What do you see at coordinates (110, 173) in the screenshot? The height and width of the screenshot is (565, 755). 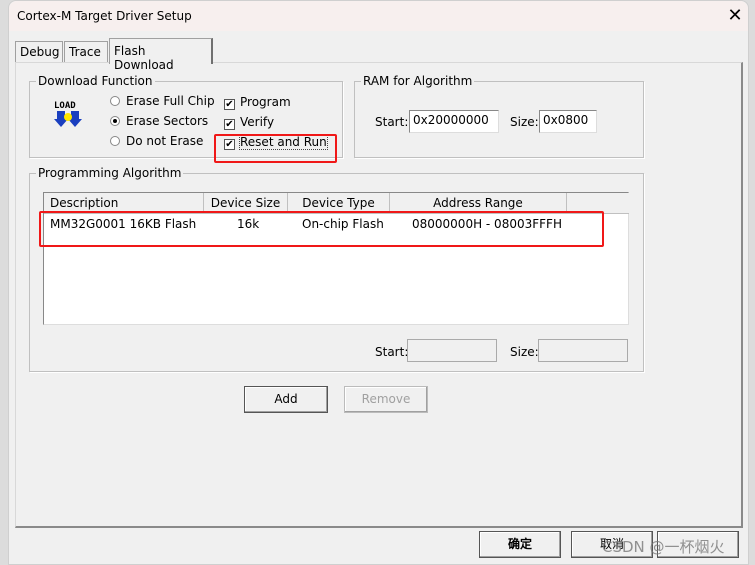 I see `programming-algorithm-title: Programming Algorithm` at bounding box center [110, 173].